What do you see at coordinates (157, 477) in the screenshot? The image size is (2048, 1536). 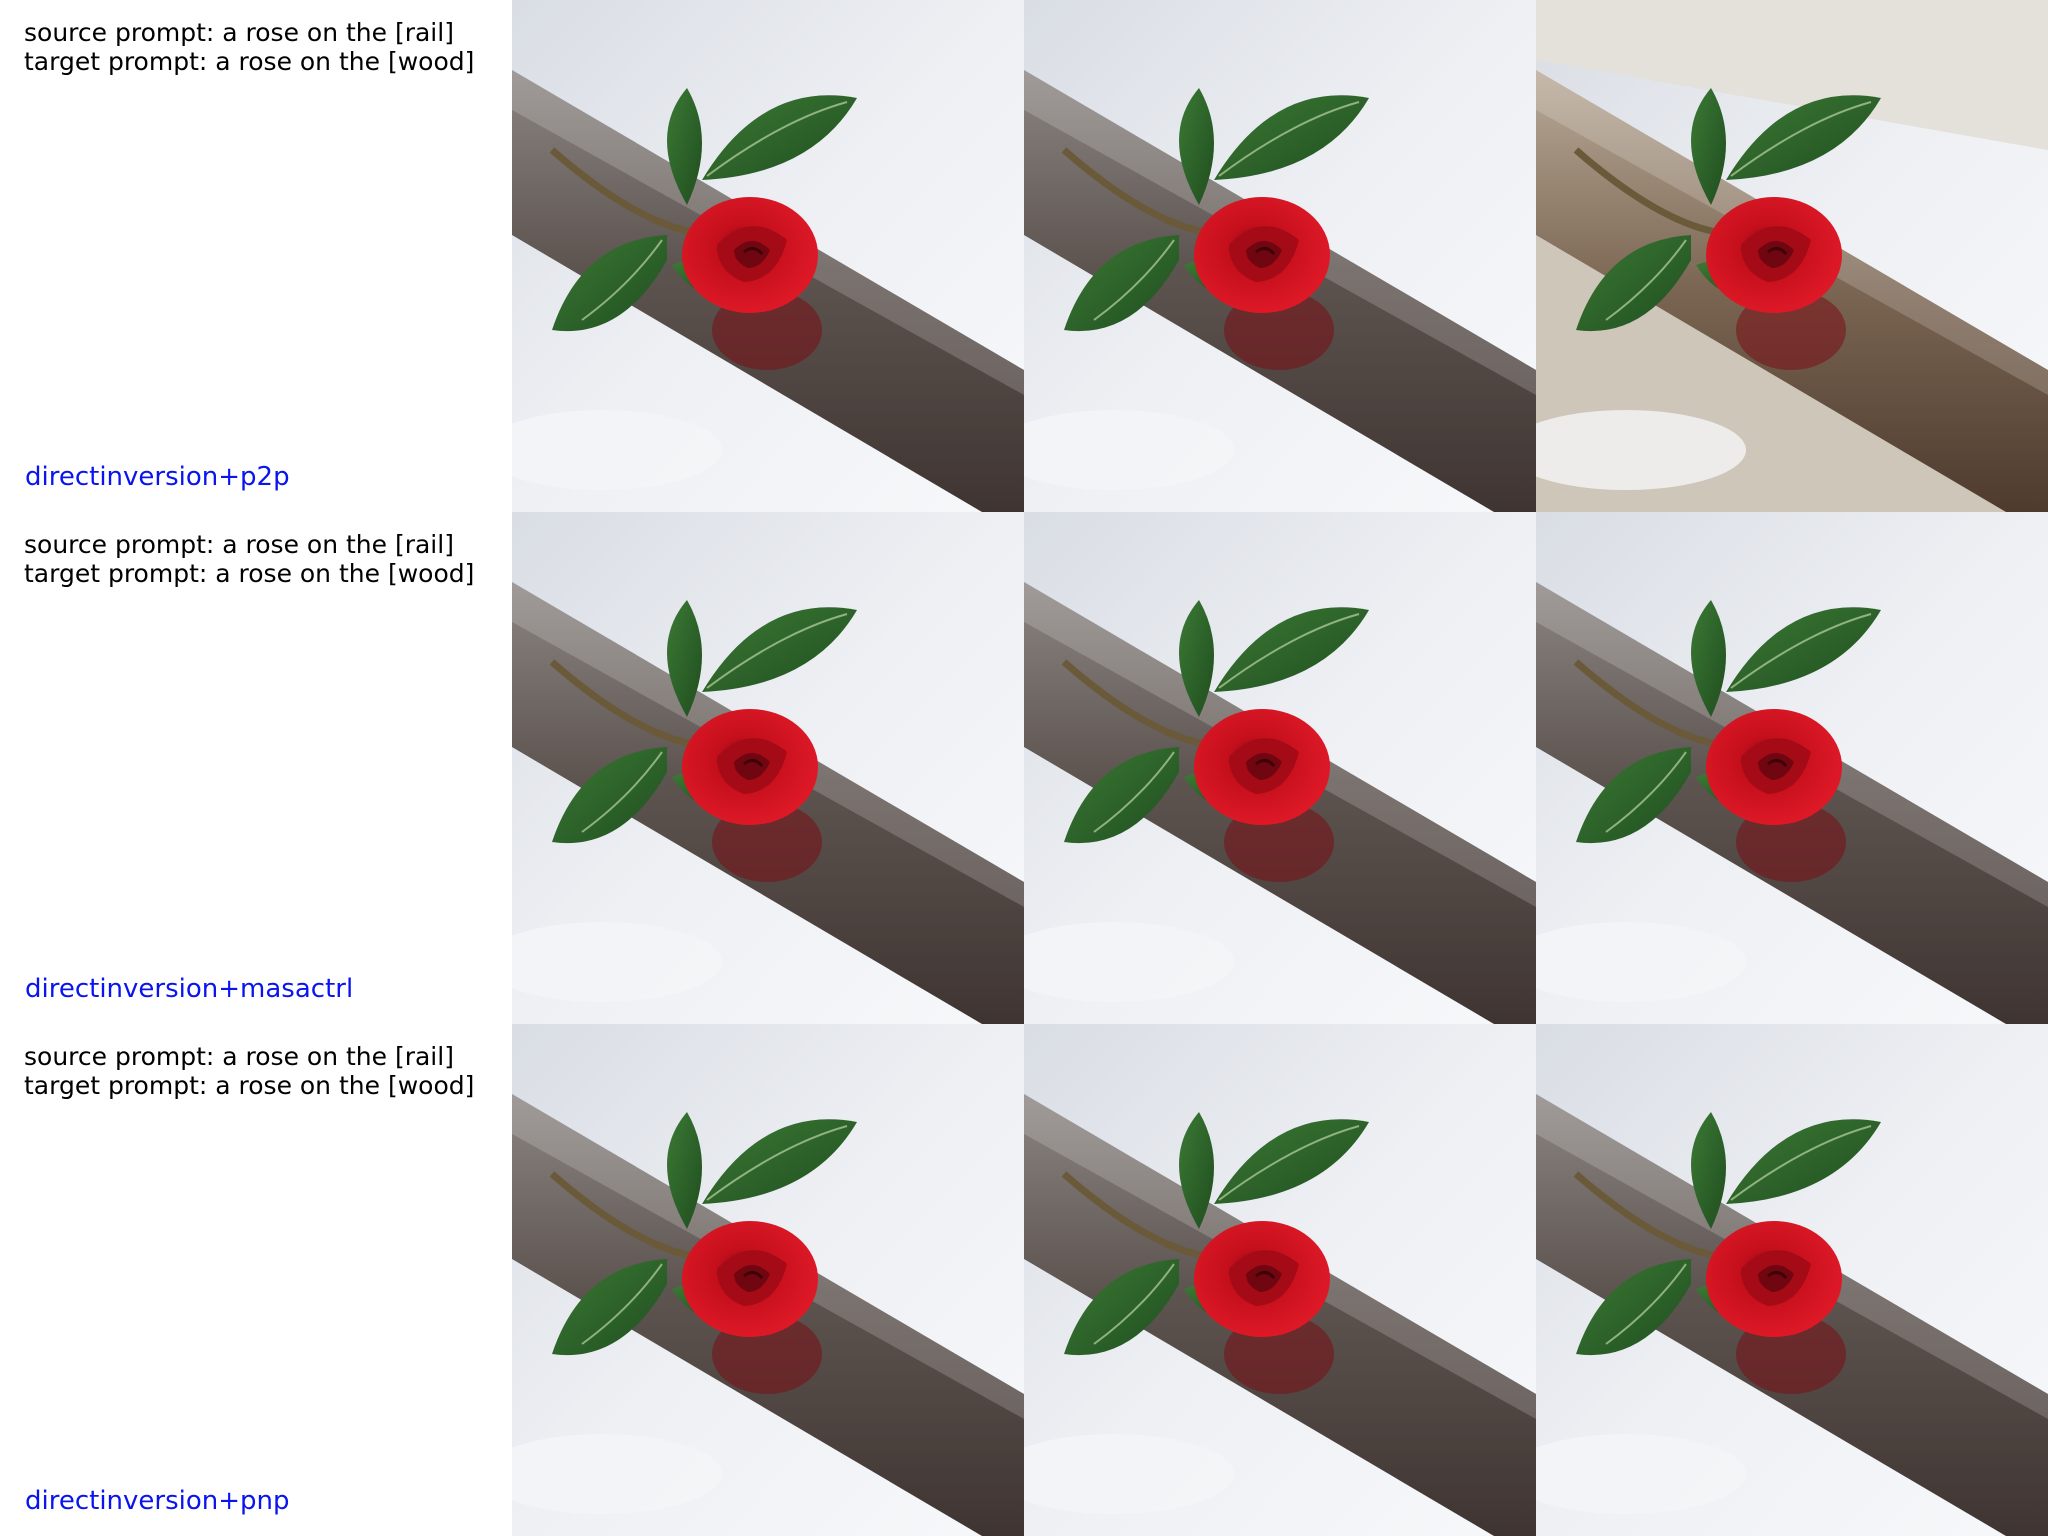 I see `method-label: directinversion+p2p` at bounding box center [157, 477].